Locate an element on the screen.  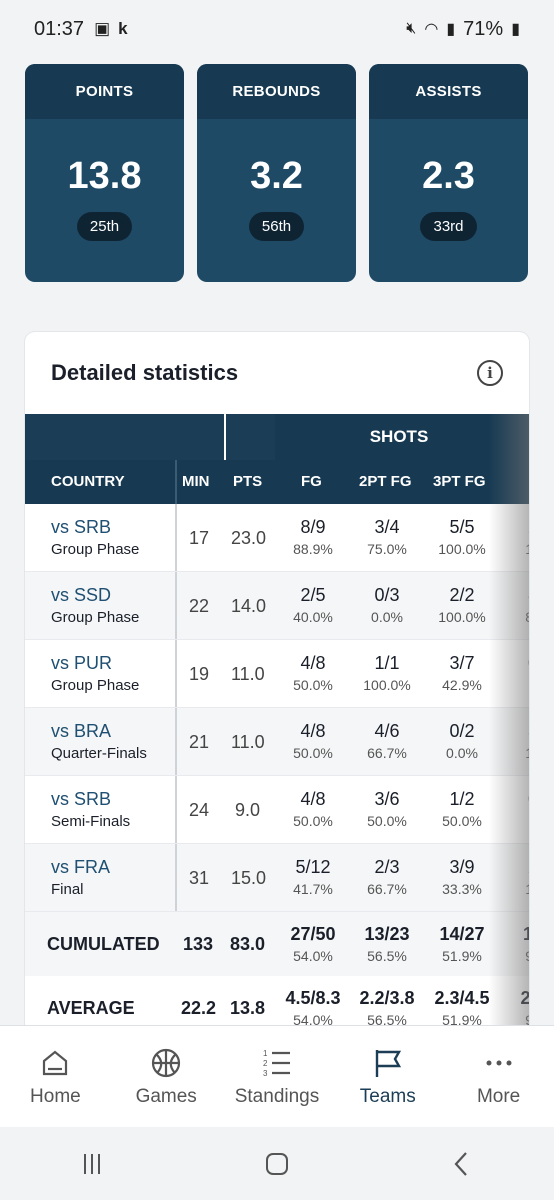
fg-value: 8/9 is located at coordinates (313, 527).